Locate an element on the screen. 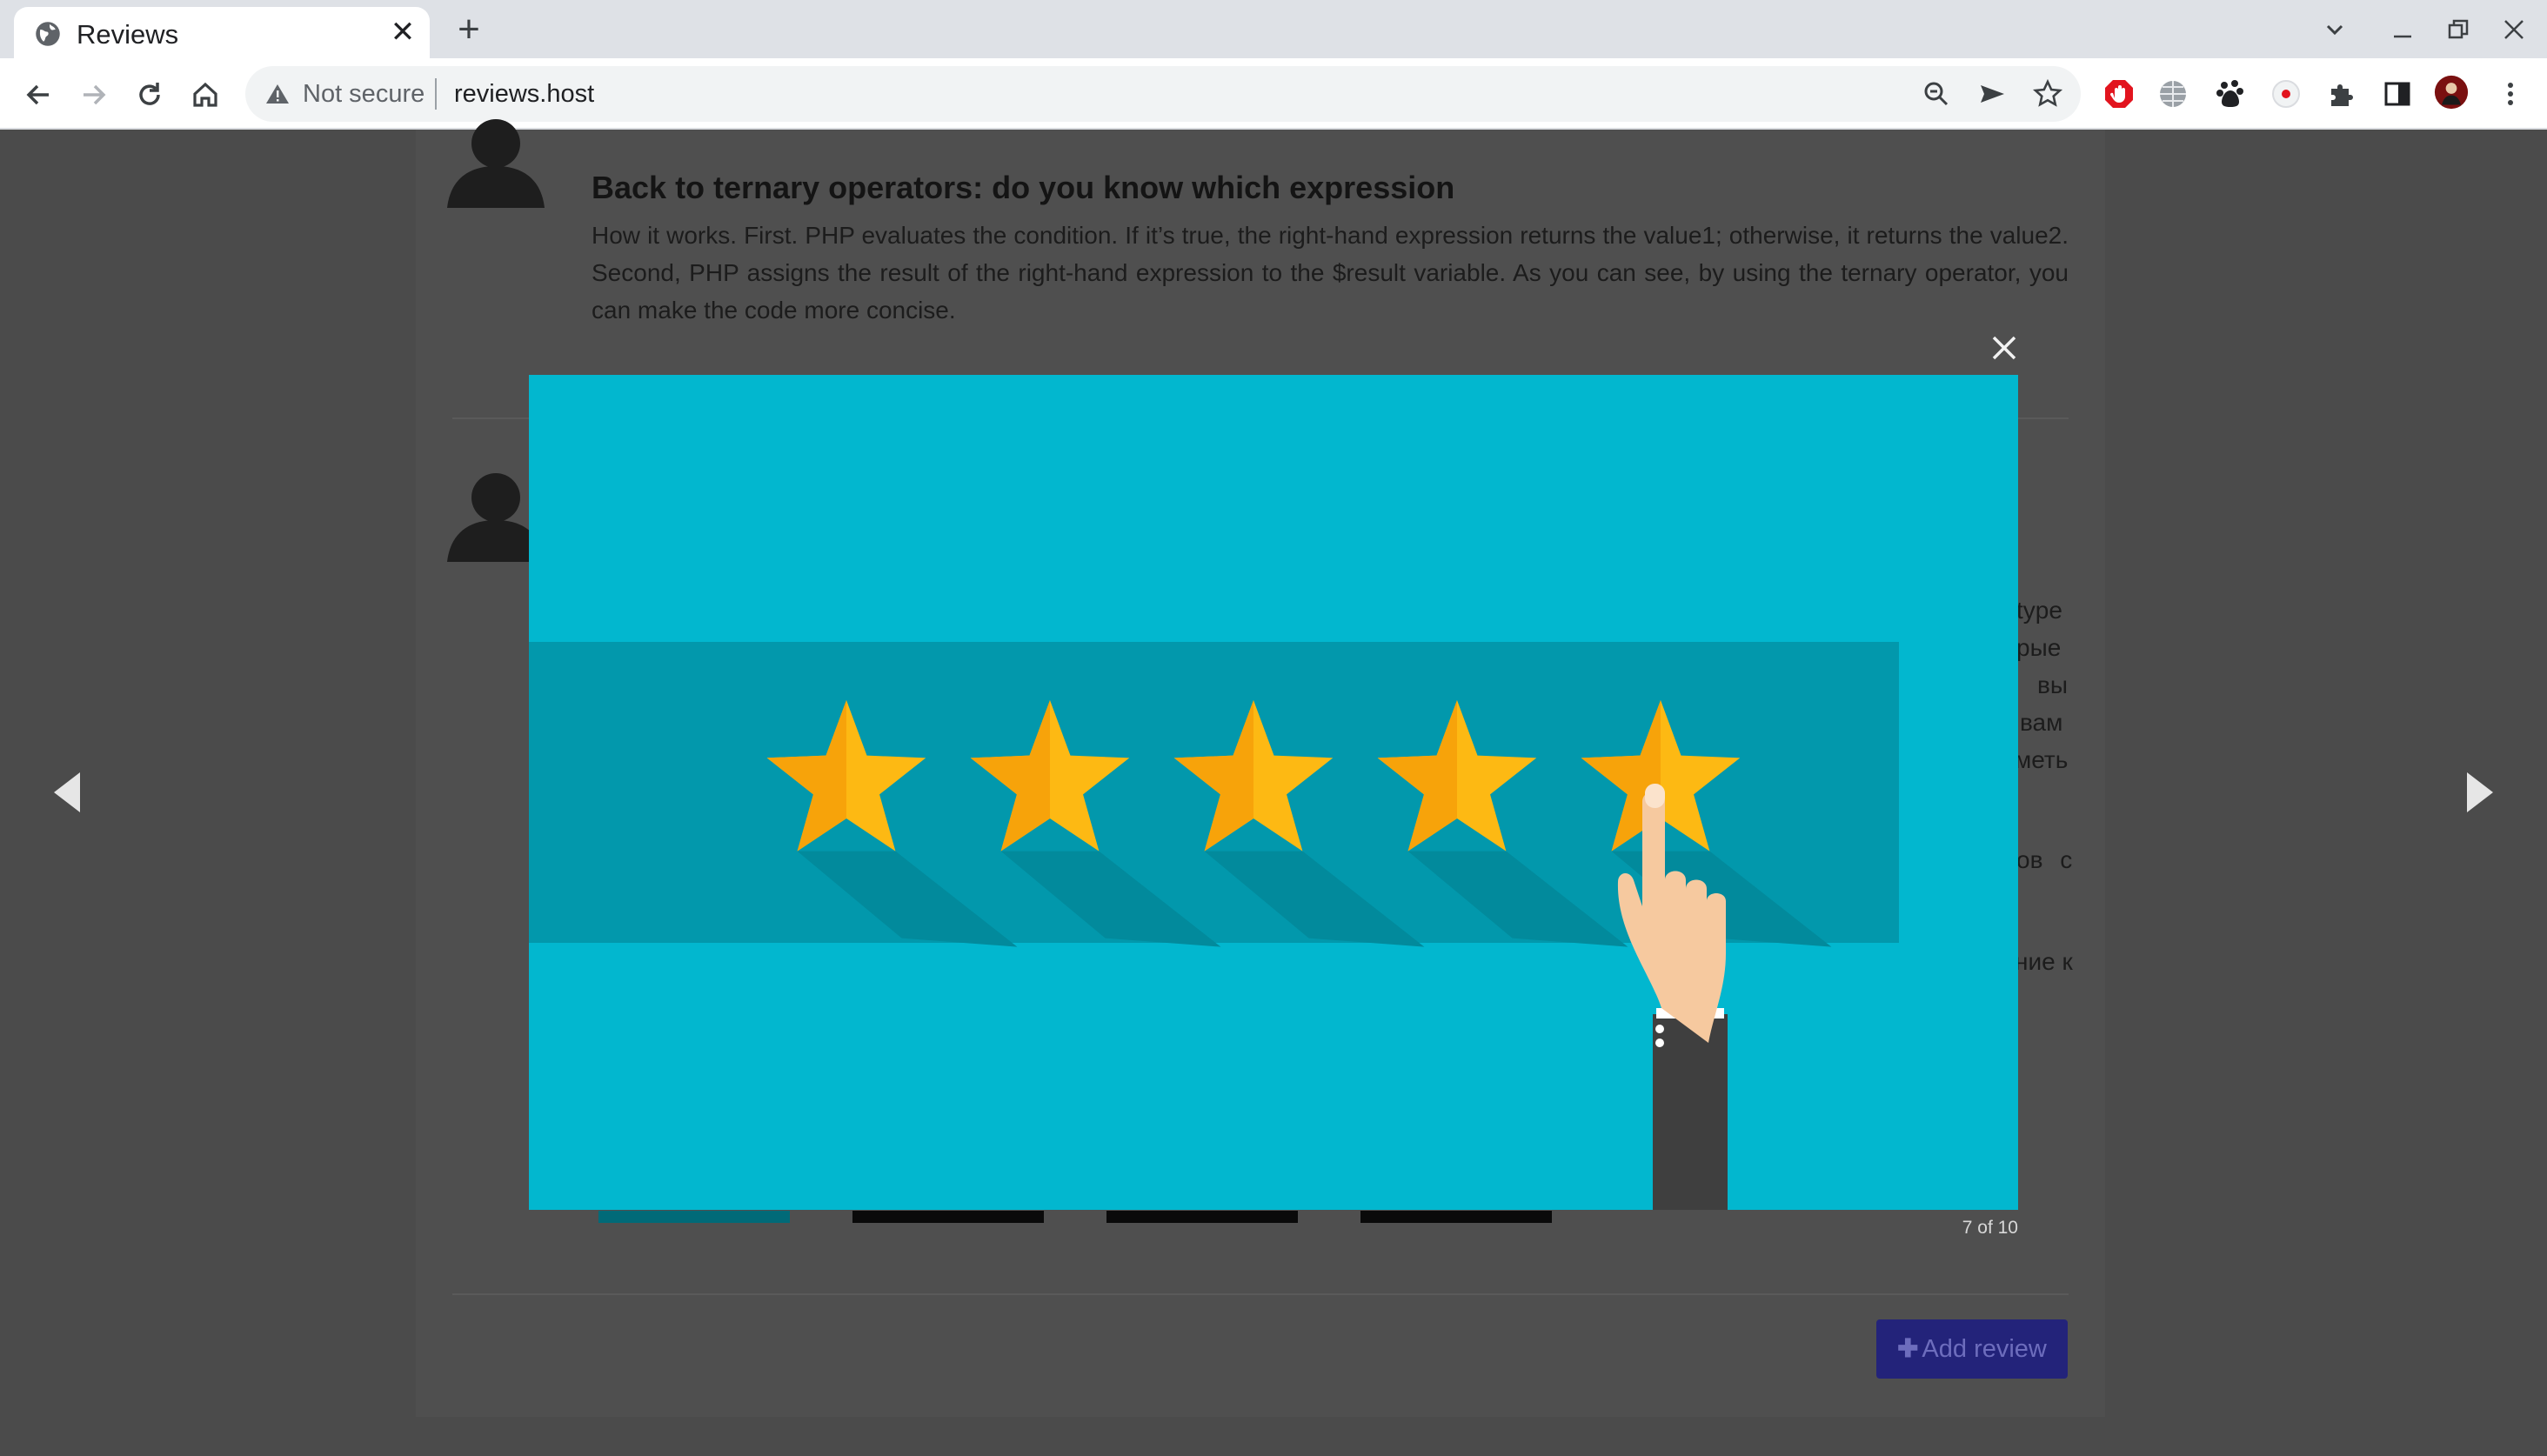  tab-title: Reviews is located at coordinates (128, 34).